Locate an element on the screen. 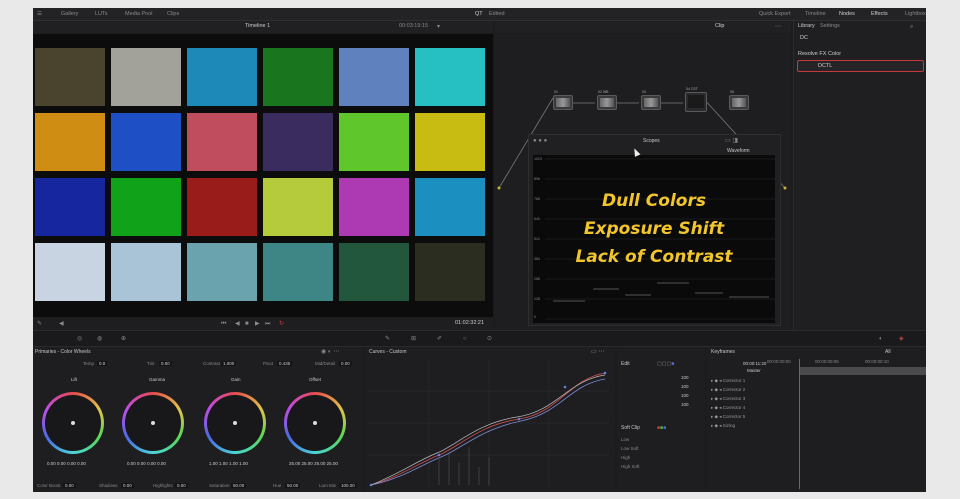  color-boost-field: 0.00 is located at coordinates (69, 485).